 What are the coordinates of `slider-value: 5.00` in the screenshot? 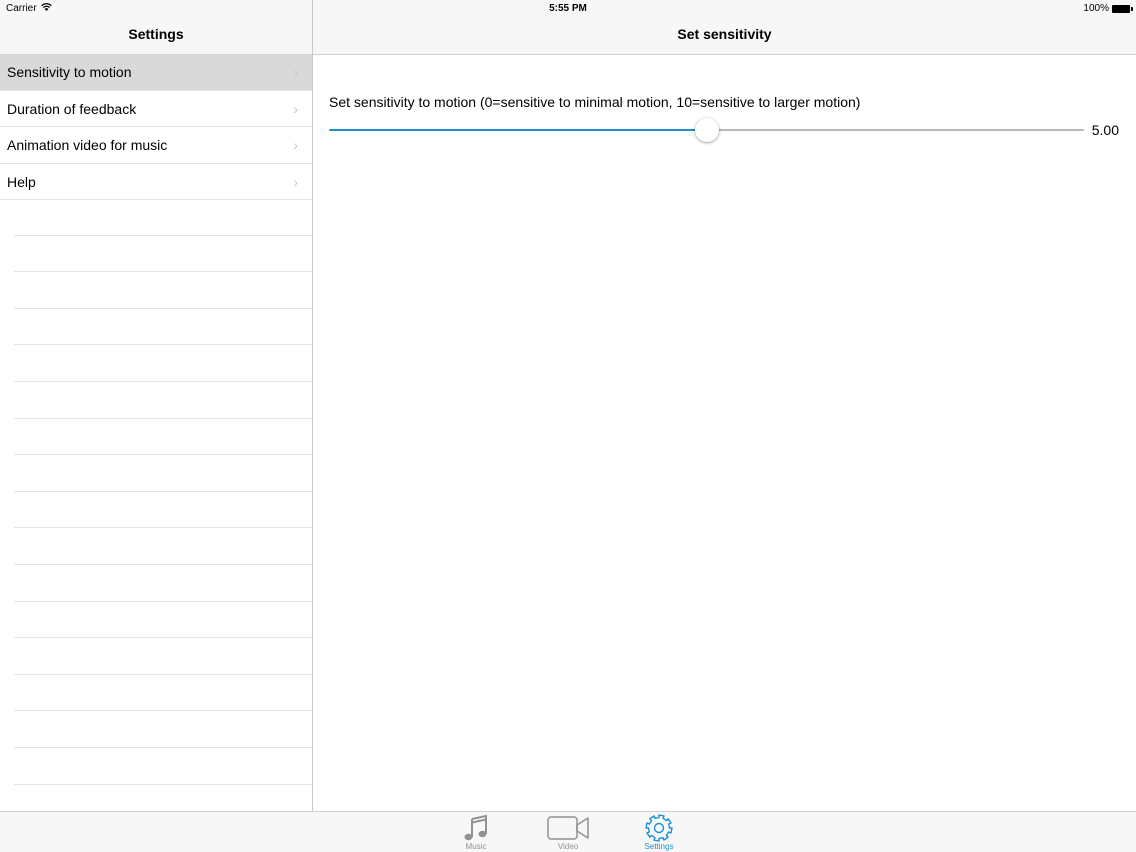 It's located at (1105, 130).